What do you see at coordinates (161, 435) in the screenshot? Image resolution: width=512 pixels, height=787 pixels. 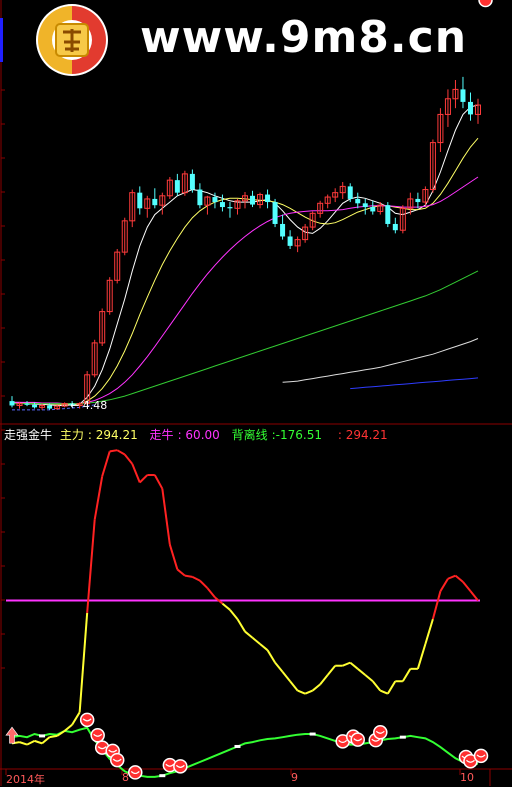 I see `legend-bull-name: 走牛` at bounding box center [161, 435].